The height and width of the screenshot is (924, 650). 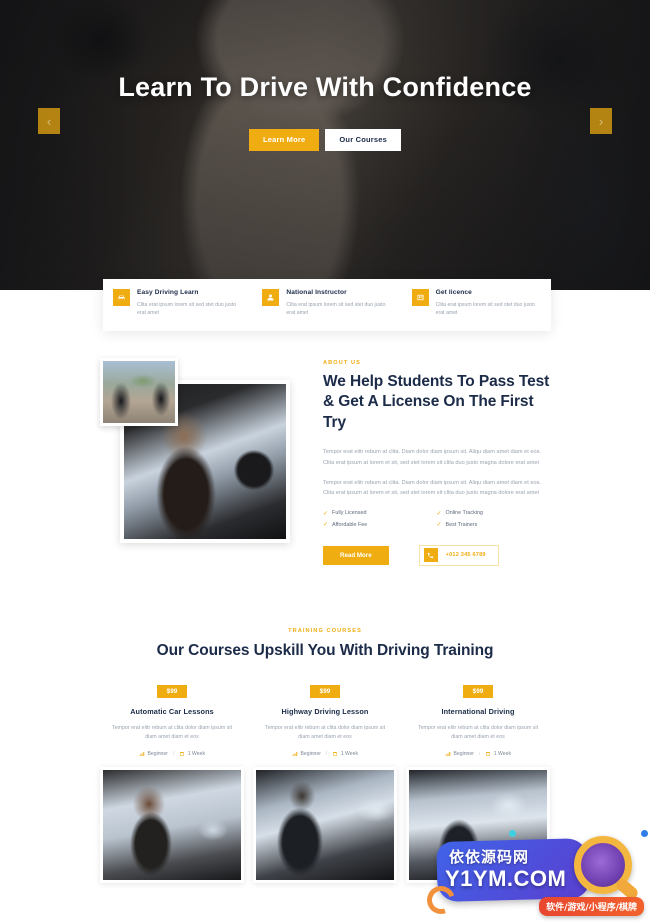 I want to click on checklist-label: Best Trainers, so click(x=461, y=524).